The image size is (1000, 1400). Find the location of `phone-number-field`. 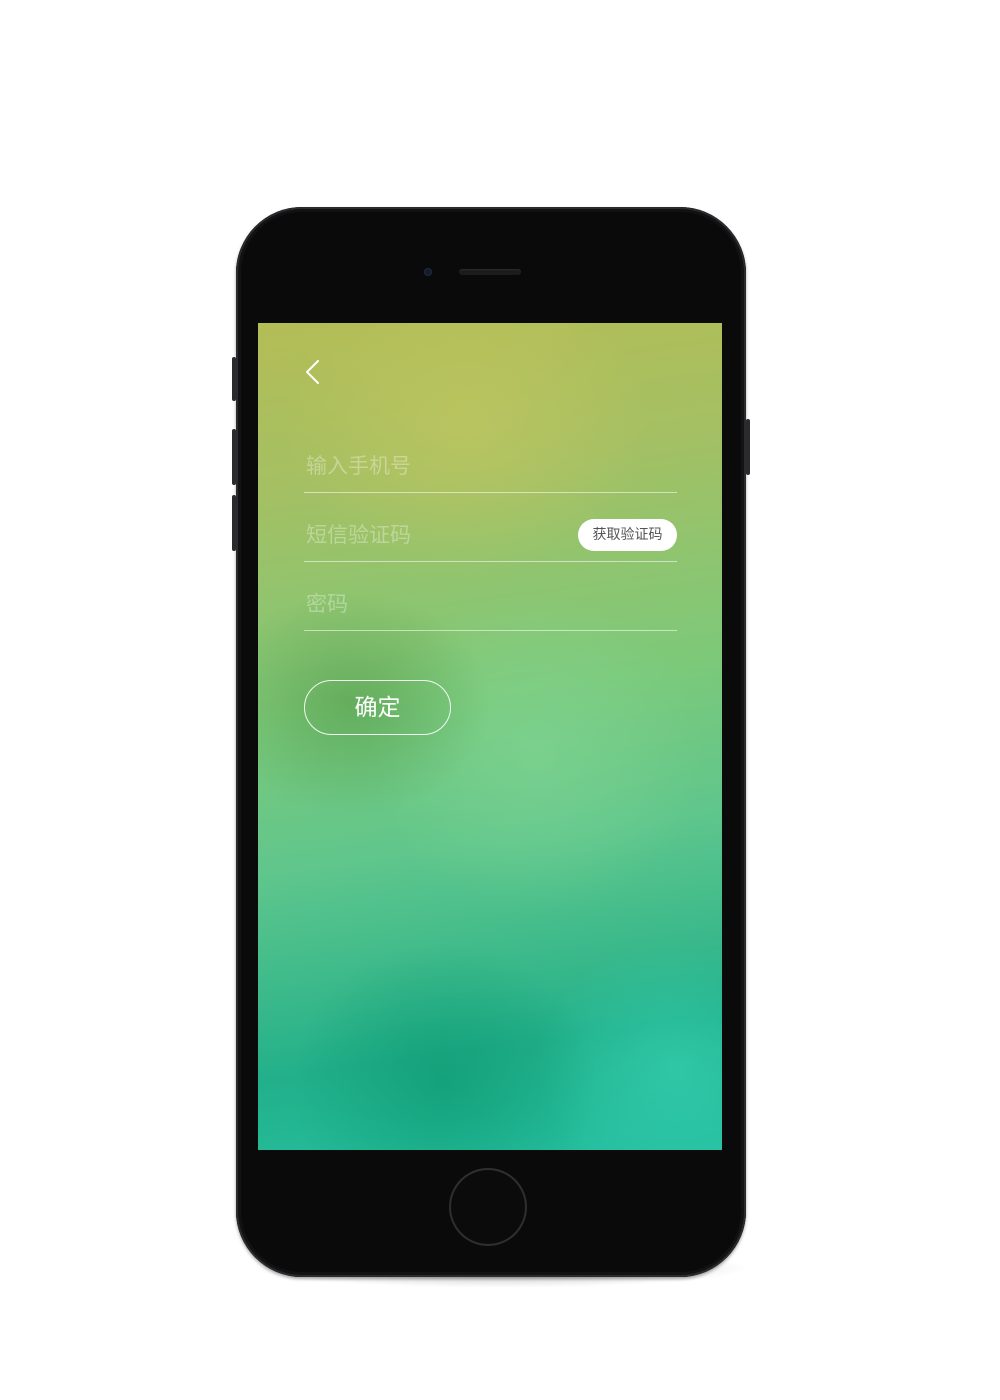

phone-number-field is located at coordinates (490, 467).